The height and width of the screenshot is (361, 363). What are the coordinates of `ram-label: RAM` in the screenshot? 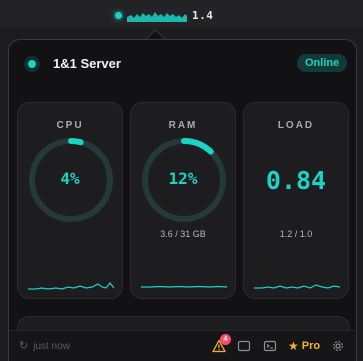 It's located at (183, 125).